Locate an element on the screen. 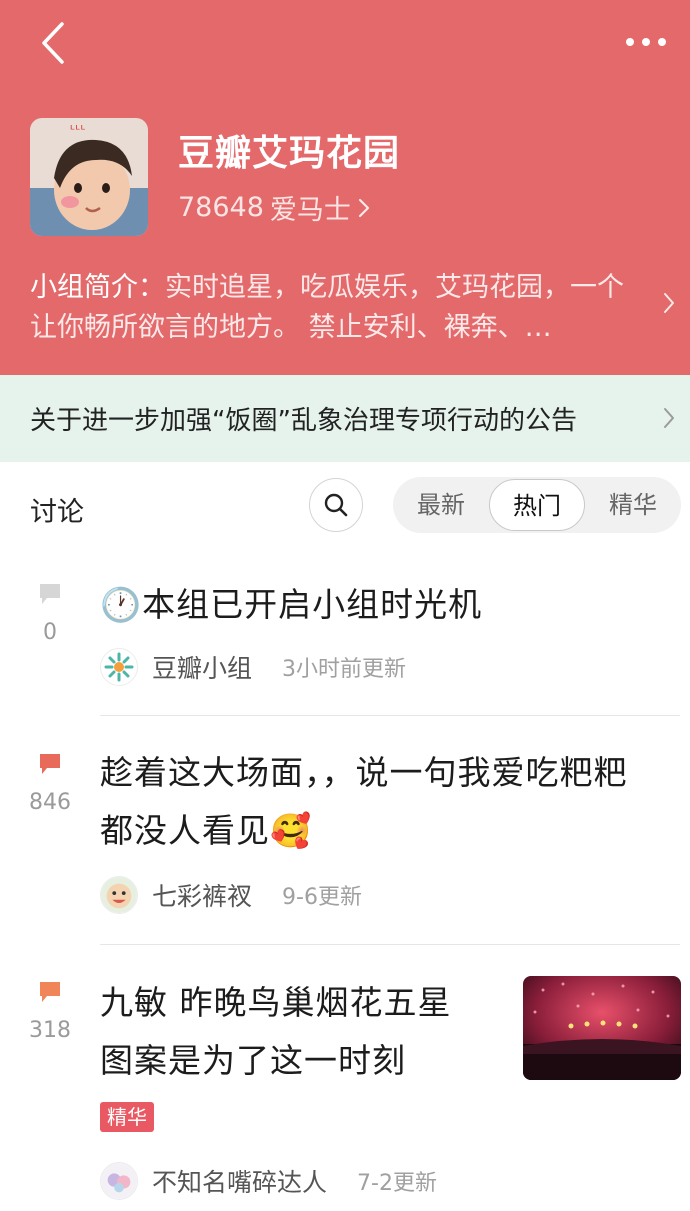 This screenshot has height=1211, width=690. sort-segmented-control: 最新 热门 精华 is located at coordinates (537, 505).